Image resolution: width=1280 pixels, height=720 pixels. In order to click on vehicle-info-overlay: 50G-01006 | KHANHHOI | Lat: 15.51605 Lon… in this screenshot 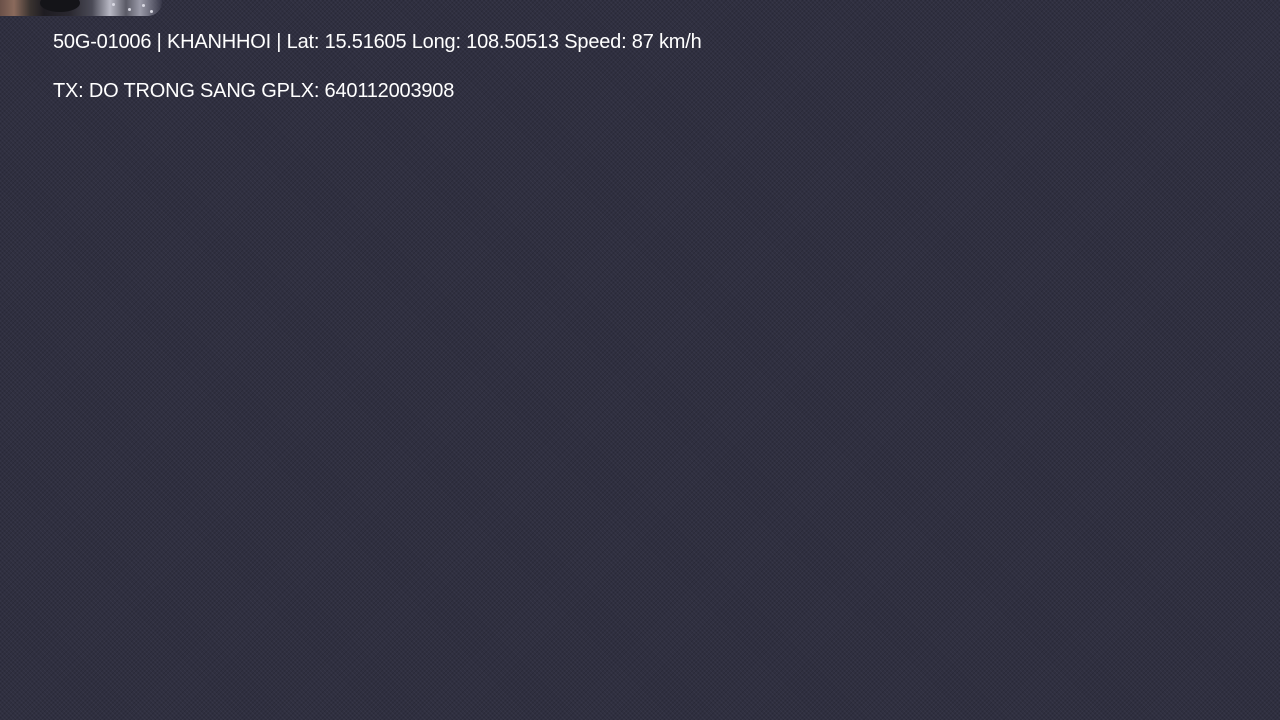, I will do `click(377, 42)`.